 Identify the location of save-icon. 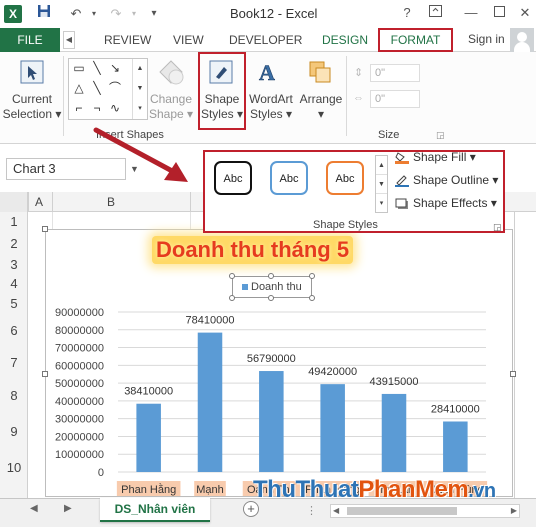
(44, 14).